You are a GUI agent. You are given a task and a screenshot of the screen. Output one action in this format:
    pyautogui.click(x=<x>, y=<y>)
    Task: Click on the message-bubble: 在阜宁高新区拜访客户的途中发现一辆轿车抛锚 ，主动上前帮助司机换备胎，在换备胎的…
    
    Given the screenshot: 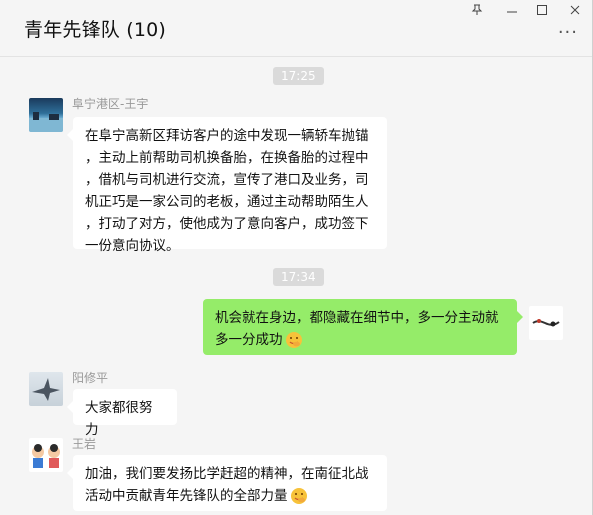 What is the action you would take?
    pyautogui.click(x=227, y=185)
    